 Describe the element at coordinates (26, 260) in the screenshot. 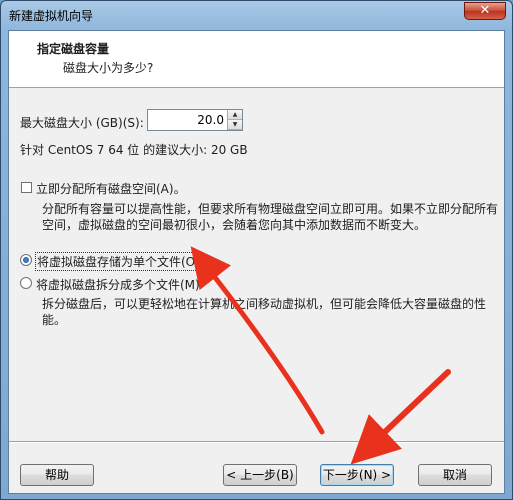

I see `single-file-radio` at that location.